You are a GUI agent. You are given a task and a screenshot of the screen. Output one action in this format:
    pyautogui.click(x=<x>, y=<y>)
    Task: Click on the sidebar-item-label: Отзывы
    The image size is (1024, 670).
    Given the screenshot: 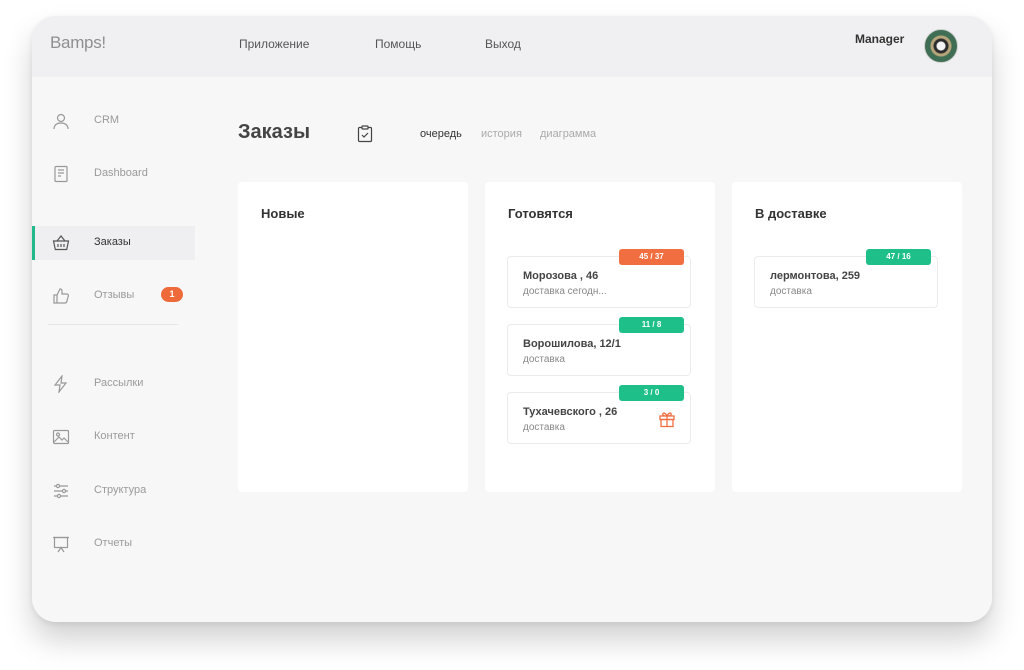 What is the action you would take?
    pyautogui.click(x=114, y=295)
    